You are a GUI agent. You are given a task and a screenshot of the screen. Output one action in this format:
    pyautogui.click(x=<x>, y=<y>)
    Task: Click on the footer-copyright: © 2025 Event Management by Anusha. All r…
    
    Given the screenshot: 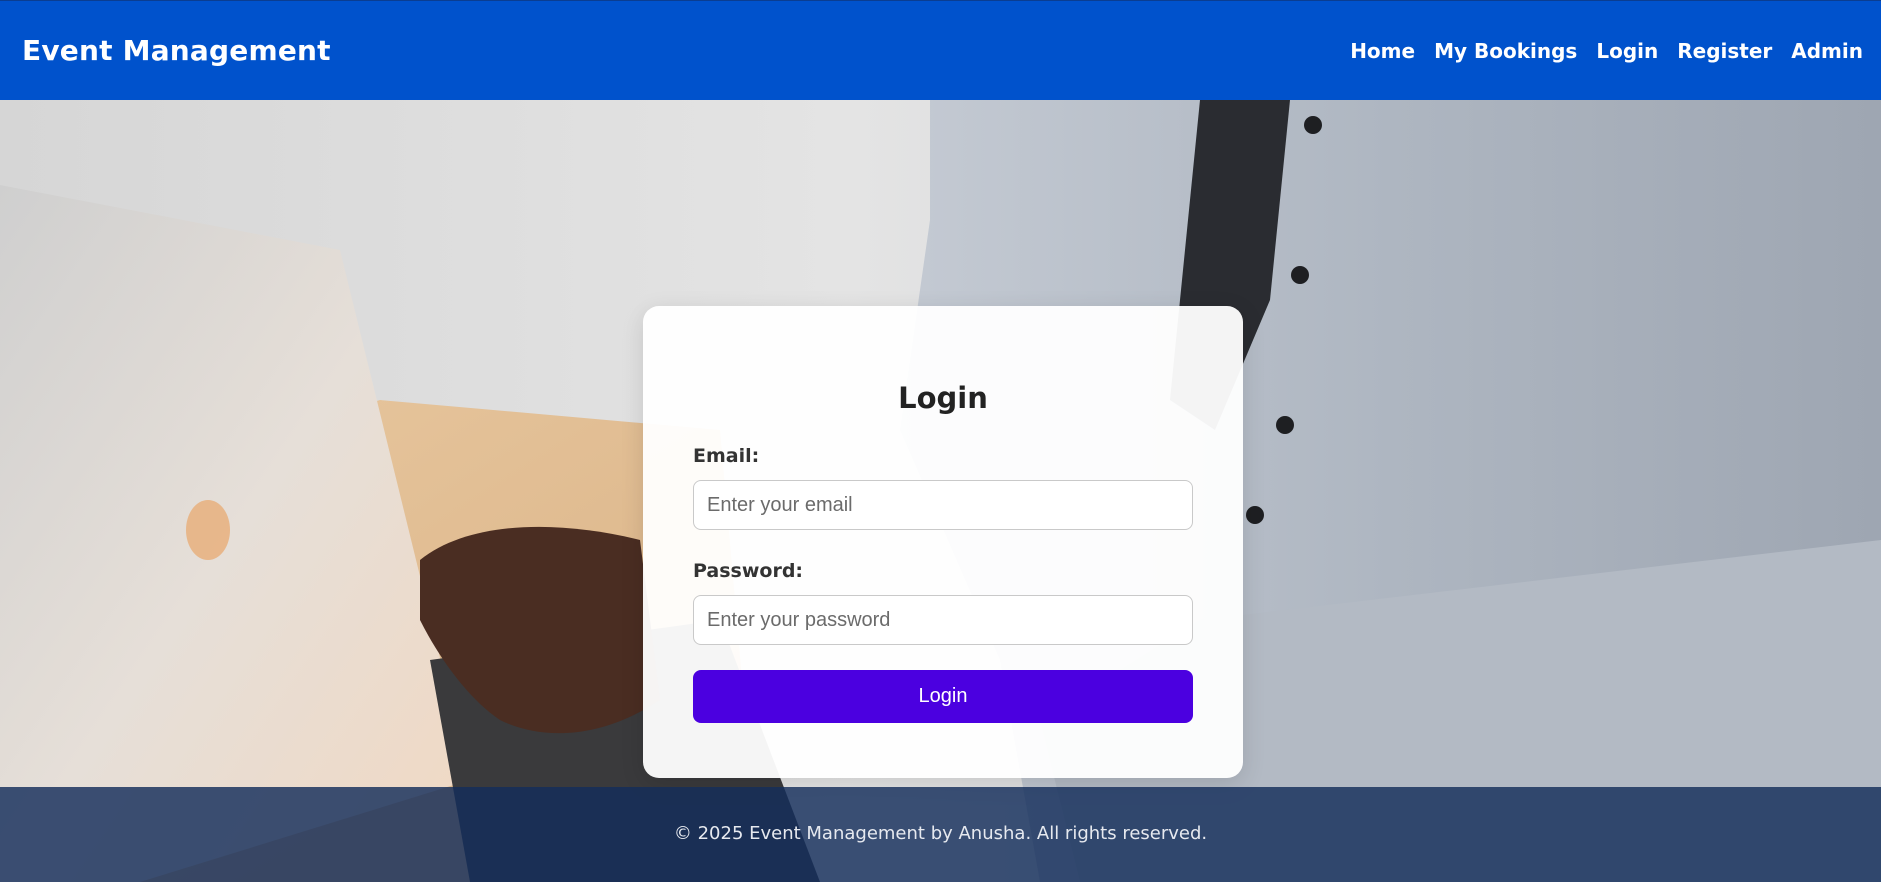 What is the action you would take?
    pyautogui.click(x=940, y=833)
    